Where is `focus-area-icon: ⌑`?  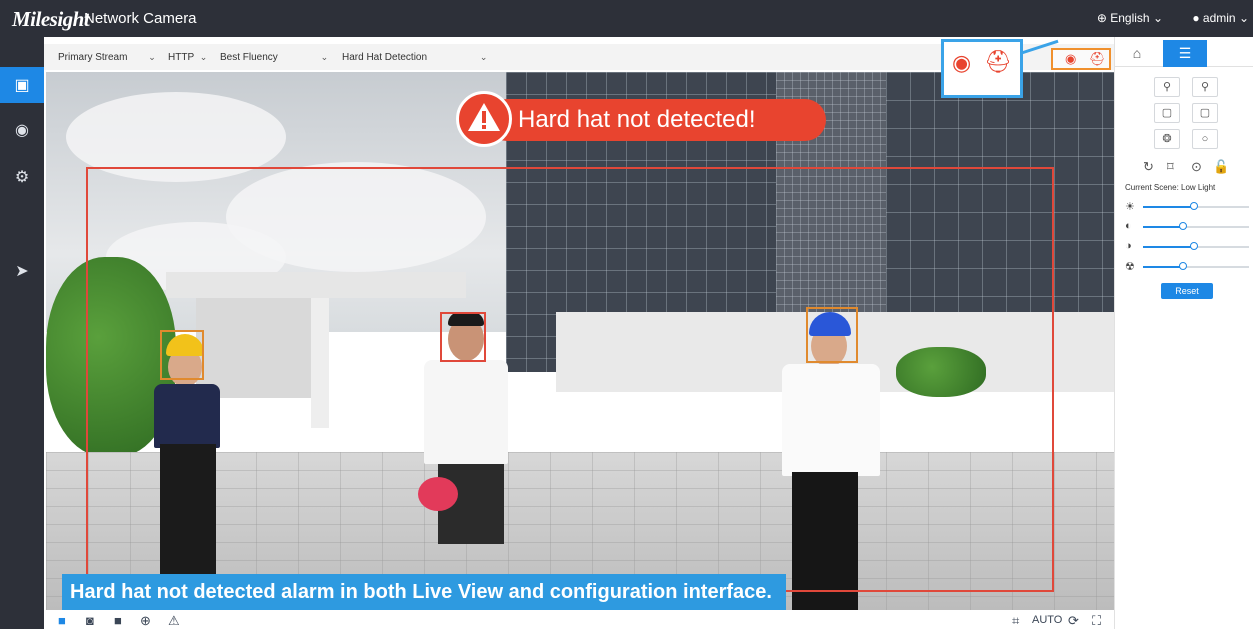
focus-area-icon: ⌑ is located at coordinates (1170, 167).